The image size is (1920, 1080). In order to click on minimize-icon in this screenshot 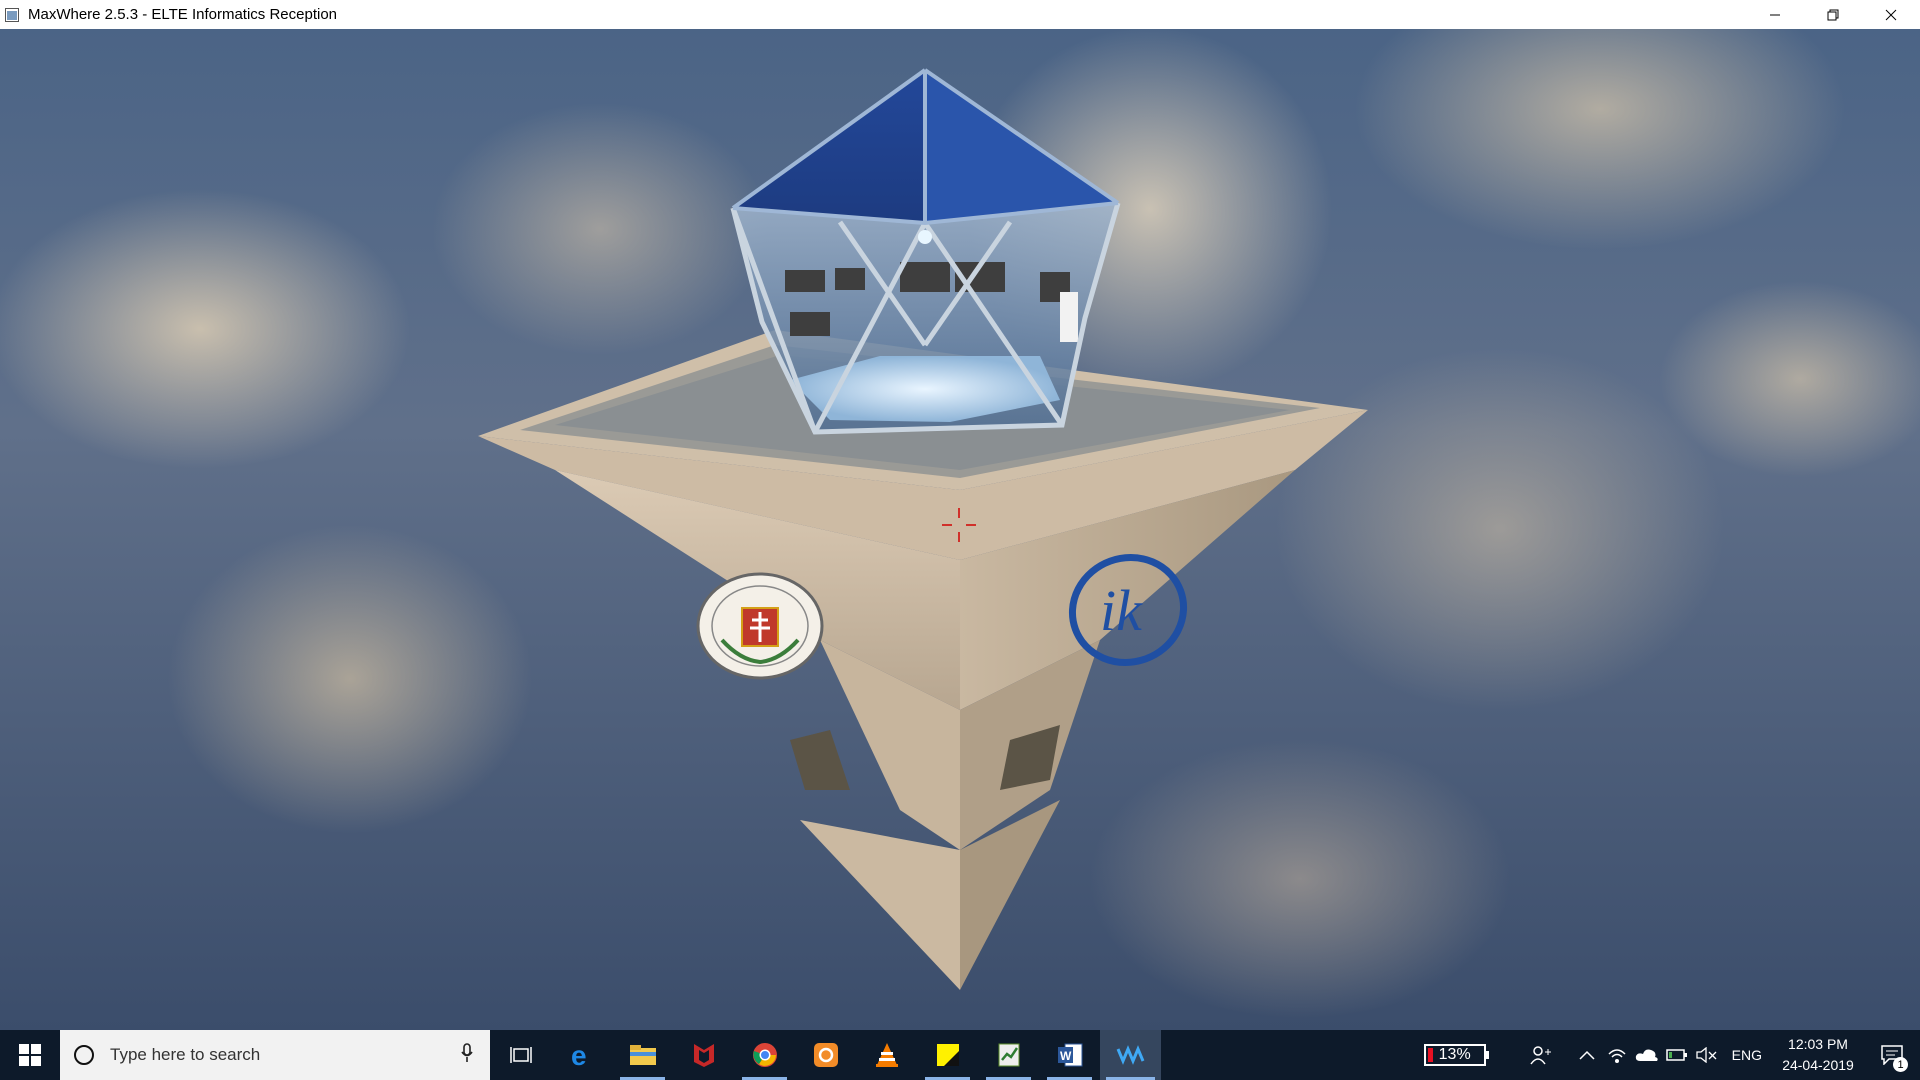, I will do `click(1775, 14)`.